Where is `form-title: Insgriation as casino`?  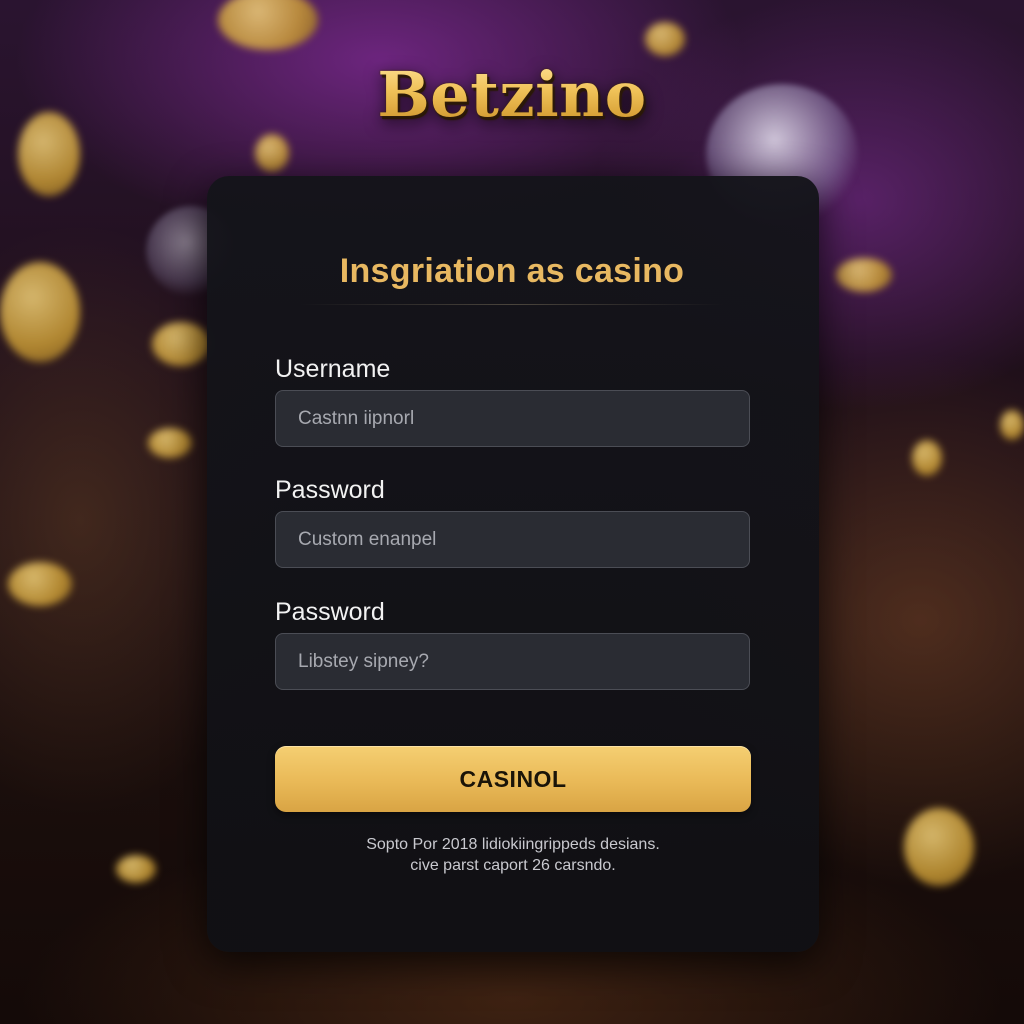 form-title: Insgriation as casino is located at coordinates (512, 271).